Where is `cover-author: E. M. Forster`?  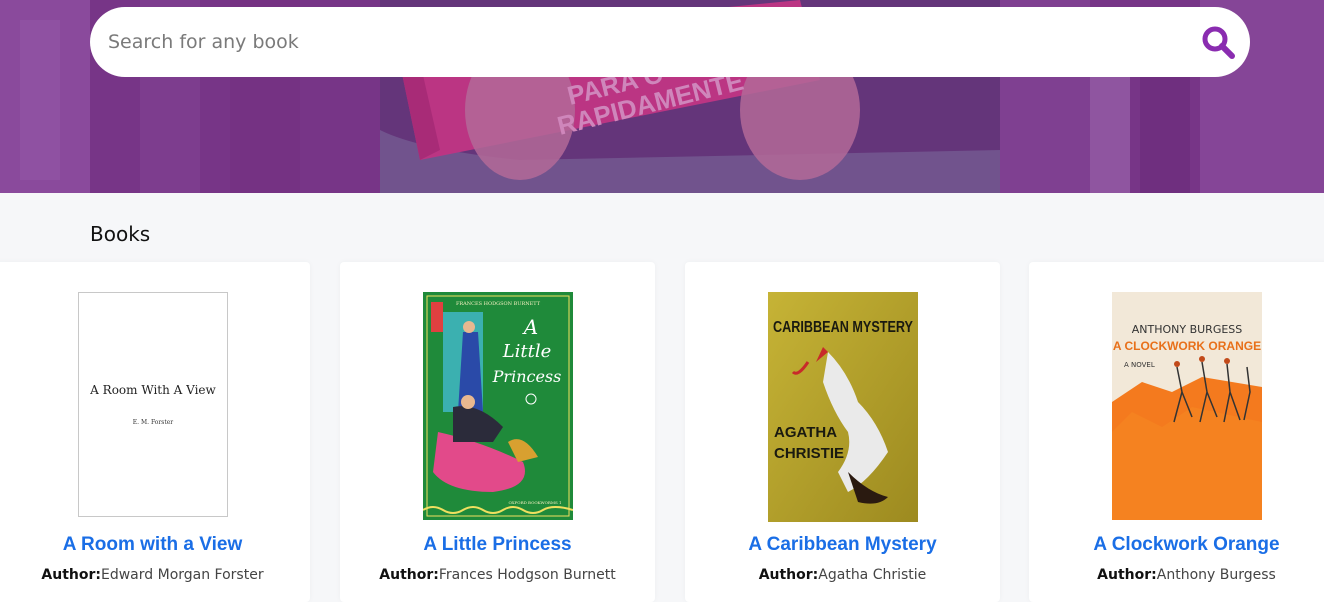 cover-author: E. M. Forster is located at coordinates (152, 422).